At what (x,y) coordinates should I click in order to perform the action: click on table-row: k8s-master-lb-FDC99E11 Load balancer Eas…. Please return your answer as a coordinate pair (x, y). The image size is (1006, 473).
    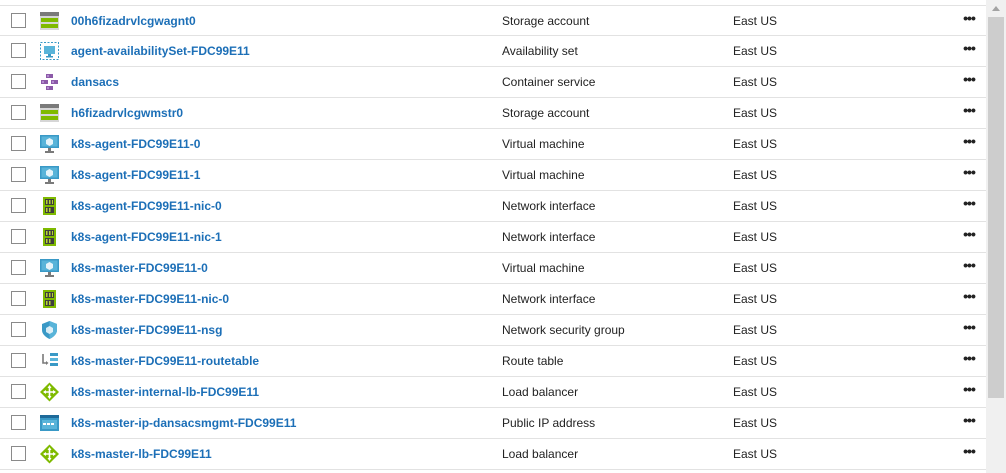
    Looking at the image, I should click on (493, 454).